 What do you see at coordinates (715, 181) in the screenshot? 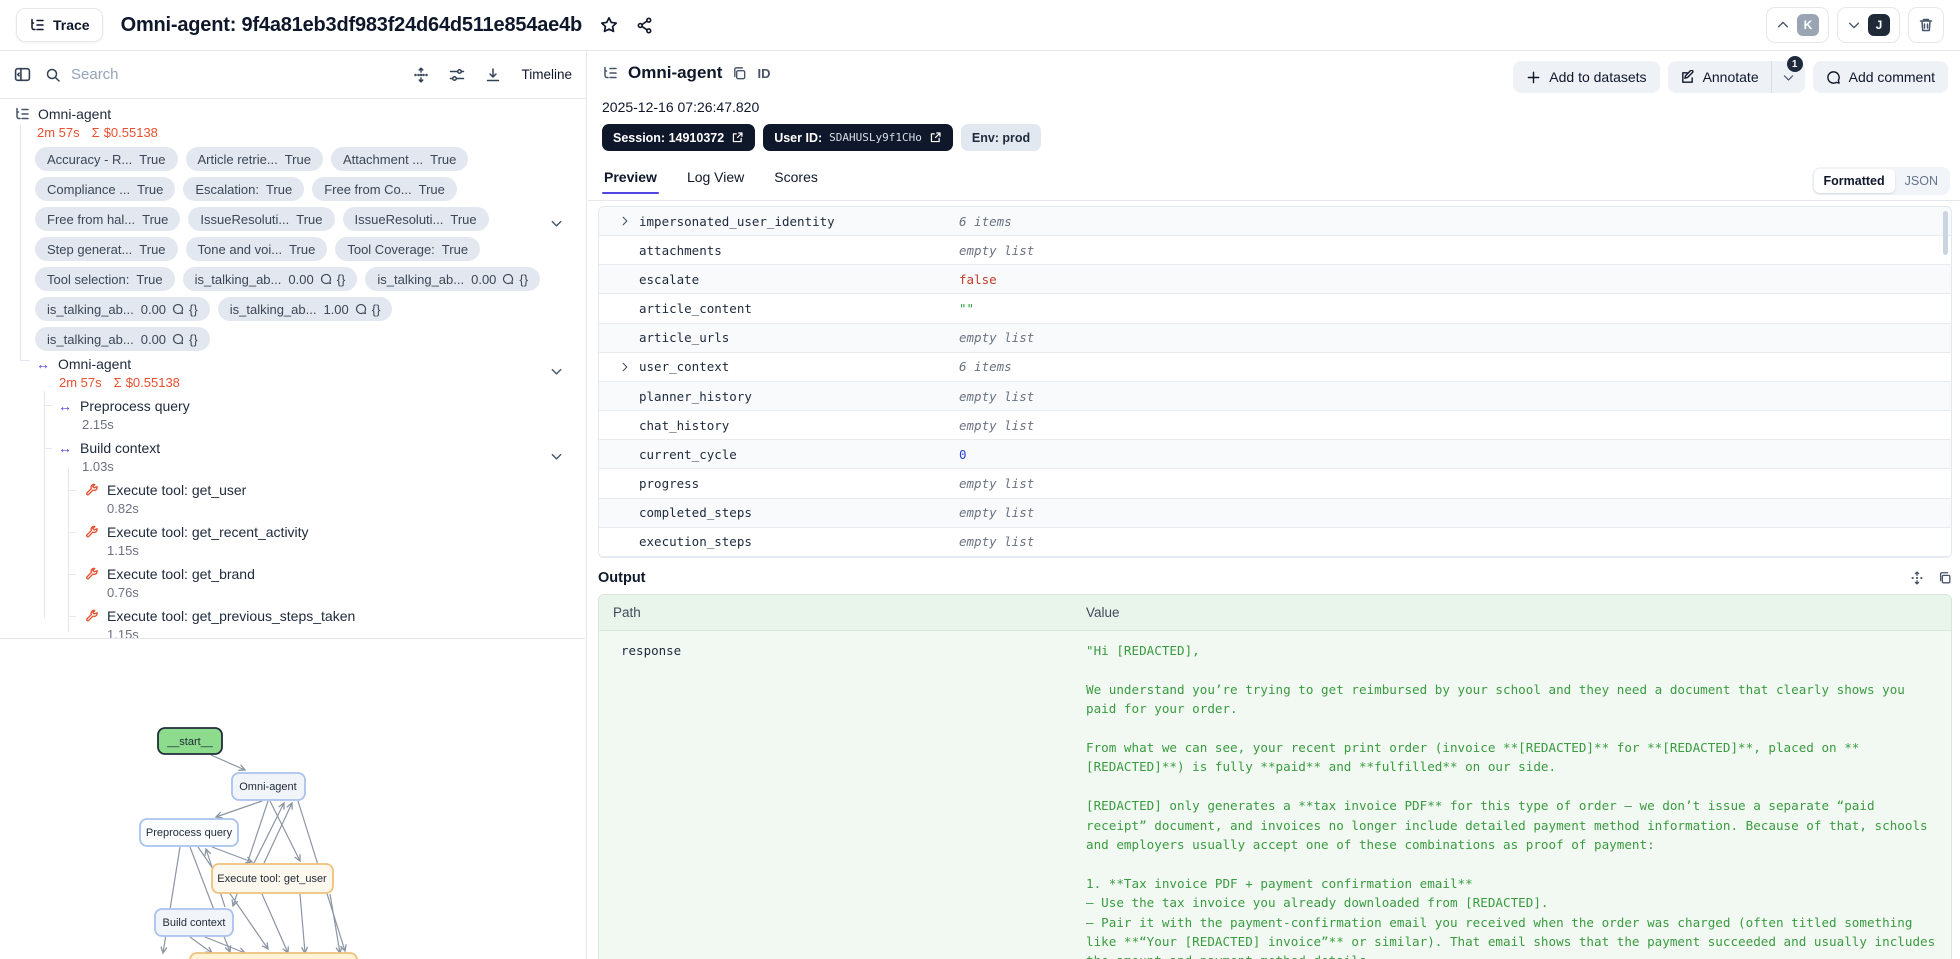
I see `tab-log-view: Log View` at bounding box center [715, 181].